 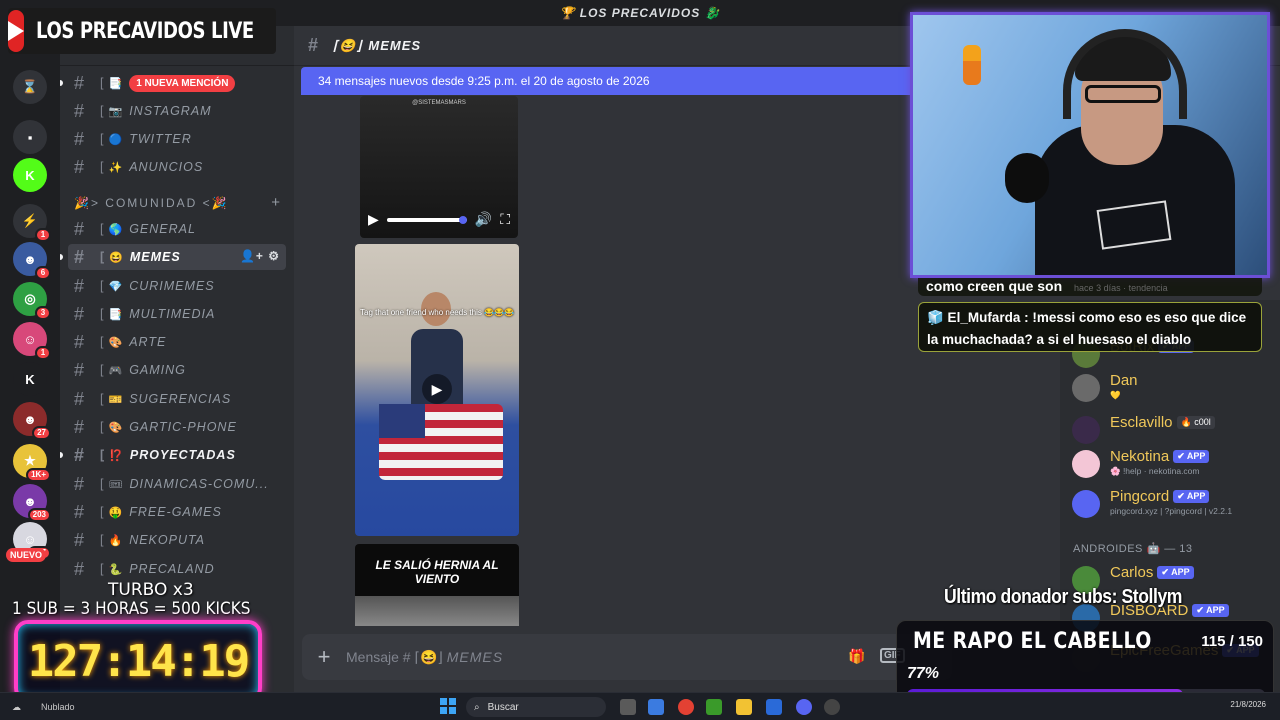 What do you see at coordinates (26, 555) in the screenshot?
I see `new-badge: NUEVO` at bounding box center [26, 555].